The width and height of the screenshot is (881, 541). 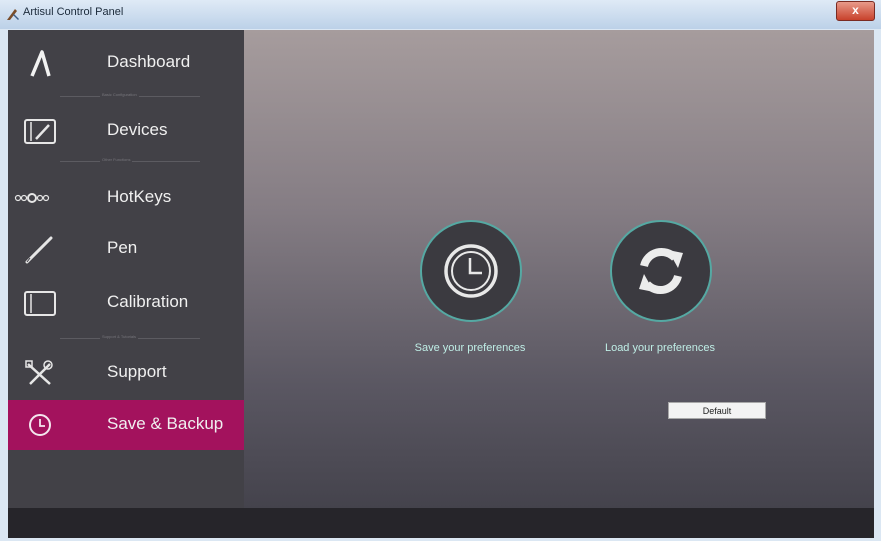 I want to click on sidebar-item-hotkeys: HotKeys, so click(x=126, y=198).